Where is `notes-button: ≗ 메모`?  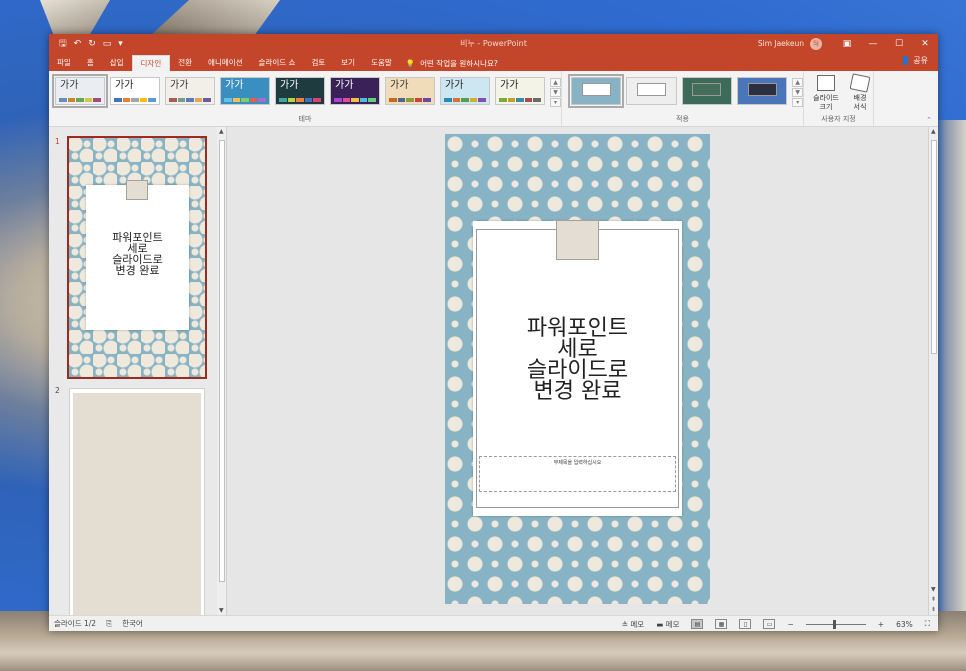
notes-button: ≗ 메모 is located at coordinates (633, 624).